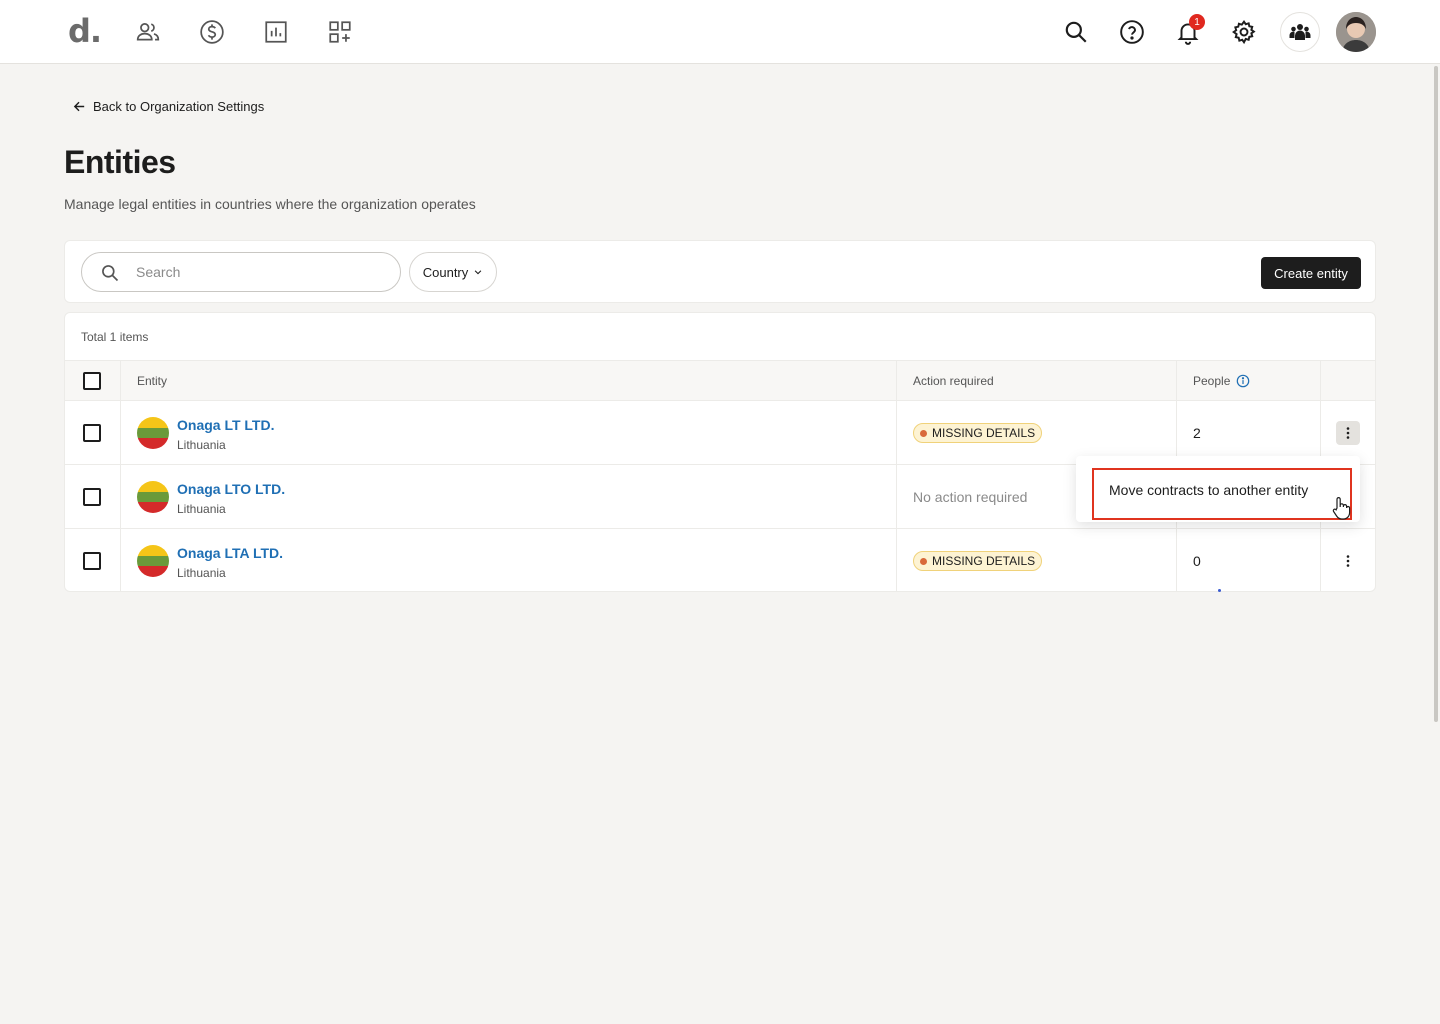 The image size is (1440, 1024). Describe the element at coordinates (92, 381) in the screenshot. I see `select-all-checkbox` at that location.